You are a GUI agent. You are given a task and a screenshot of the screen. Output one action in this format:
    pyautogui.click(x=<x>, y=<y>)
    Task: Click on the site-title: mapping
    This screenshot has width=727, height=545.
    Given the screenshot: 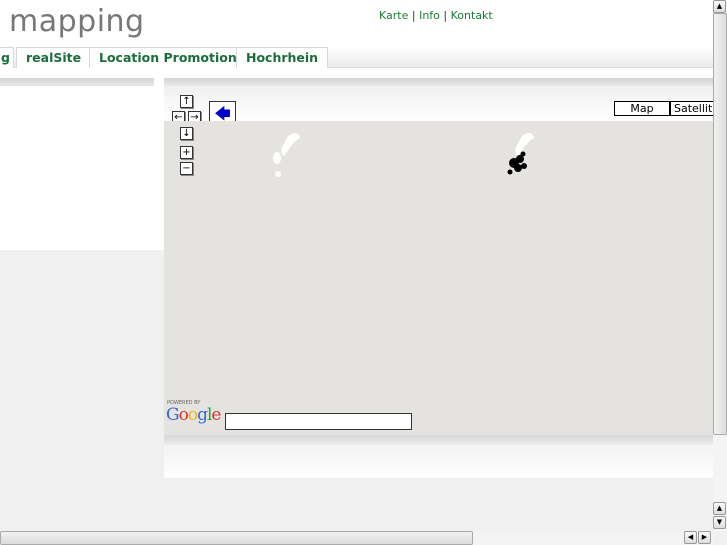 What is the action you would take?
    pyautogui.click(x=77, y=21)
    